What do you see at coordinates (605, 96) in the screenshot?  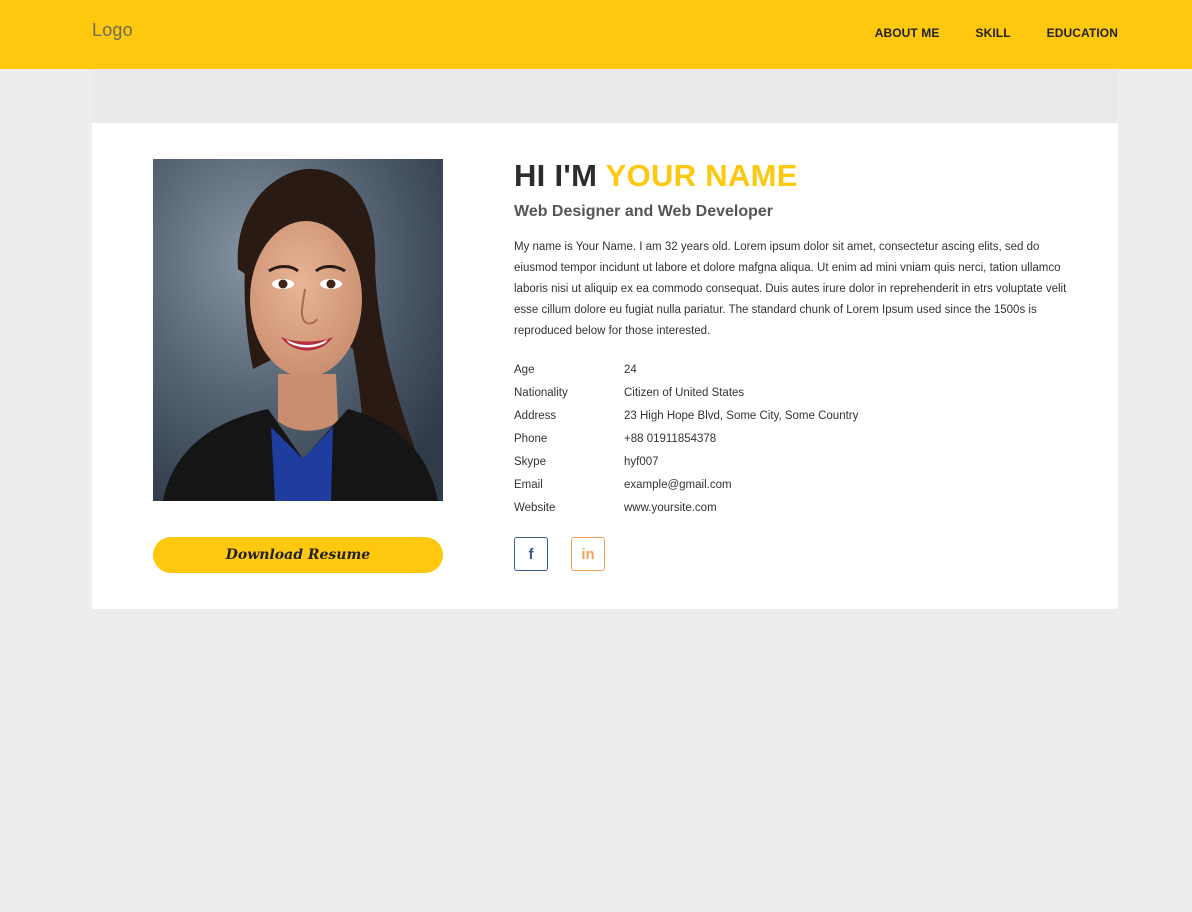 I see `header-spacer` at bounding box center [605, 96].